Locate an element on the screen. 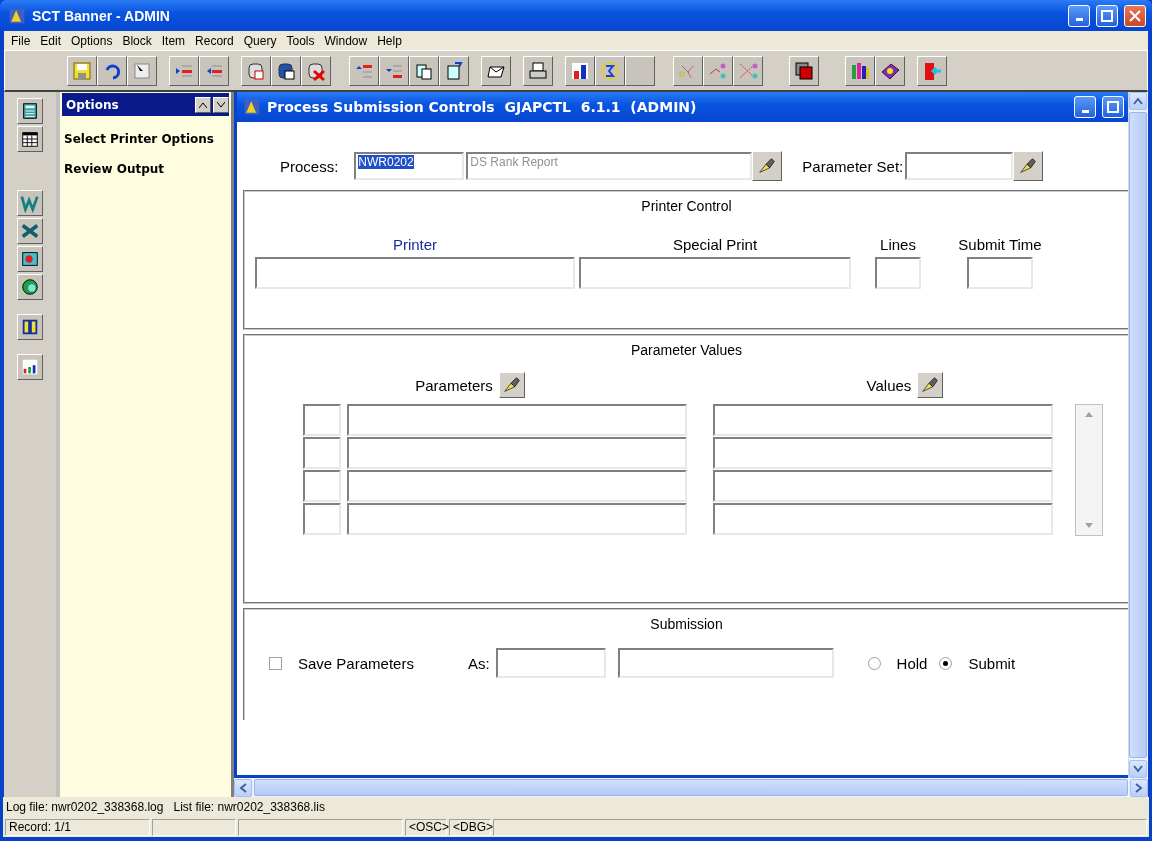  menu-item: Edit is located at coordinates (51, 40).